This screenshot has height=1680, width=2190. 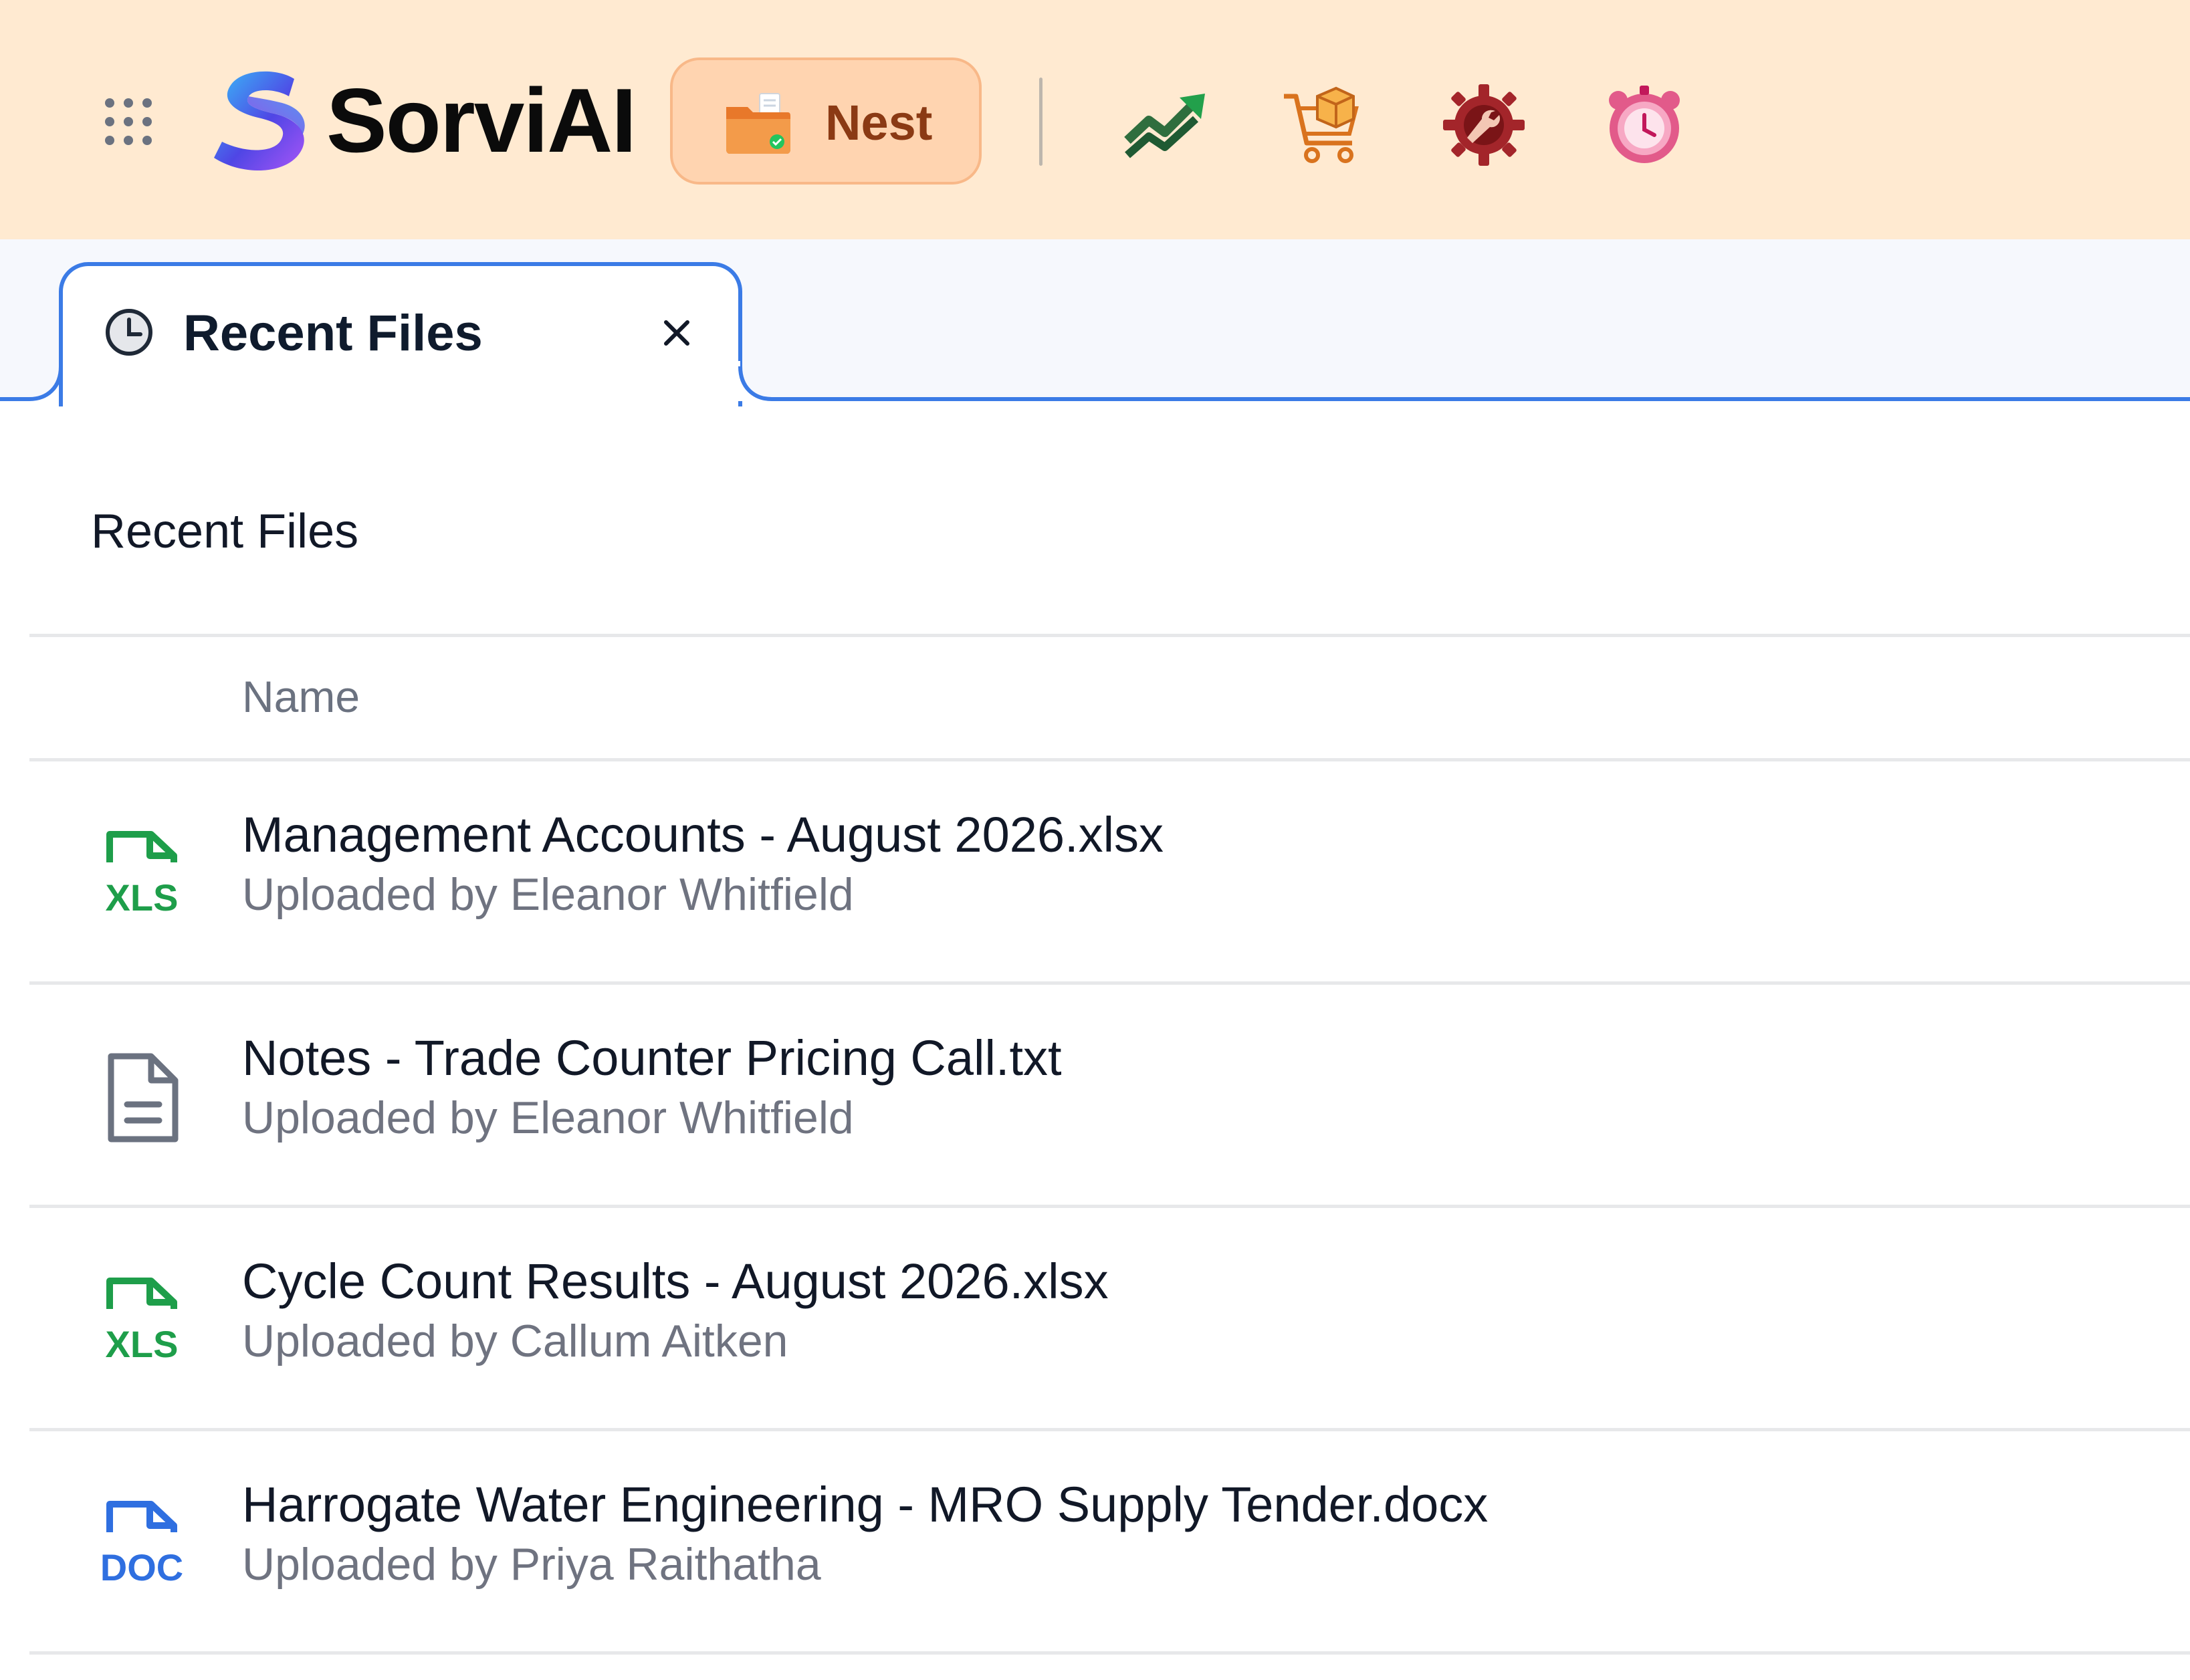 What do you see at coordinates (703, 835) in the screenshot?
I see `file-name: Management Accounts - August 2026.xlsx` at bounding box center [703, 835].